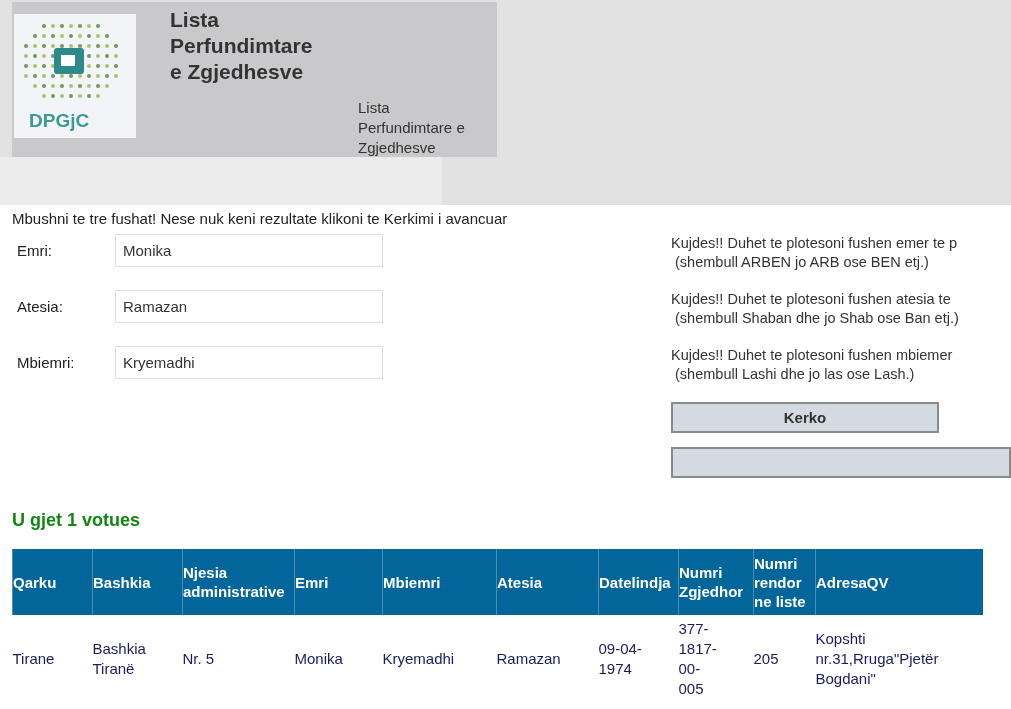 The height and width of the screenshot is (709, 1011). I want to click on column-header: Bashkia, so click(137, 582).